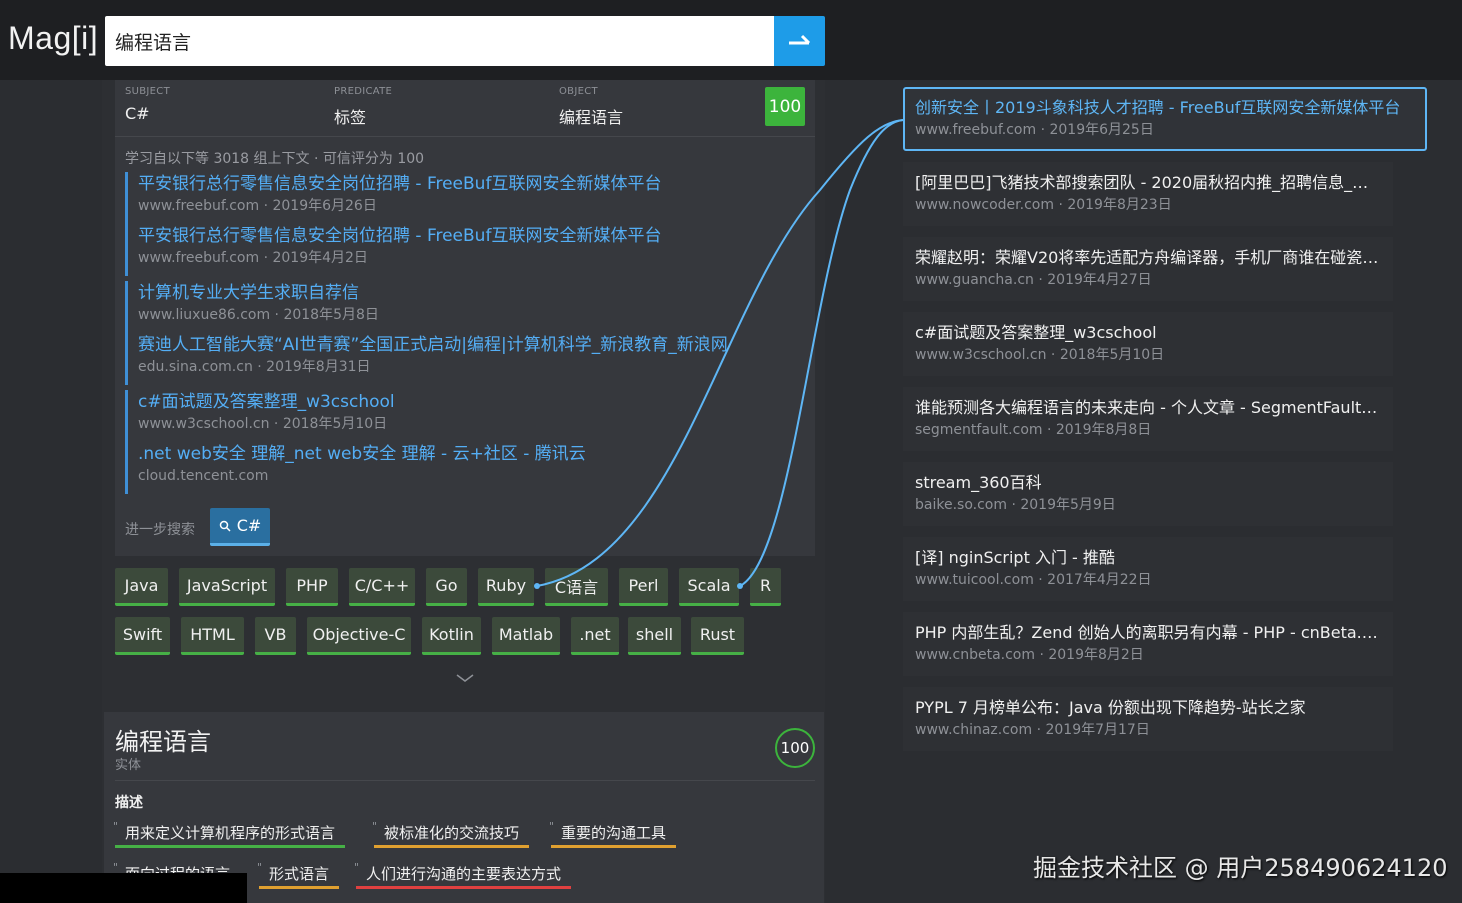 The image size is (1462, 903). What do you see at coordinates (1240, 868) in the screenshot?
I see `watermark: 掘金技术社区 @ 用户258490624120` at bounding box center [1240, 868].